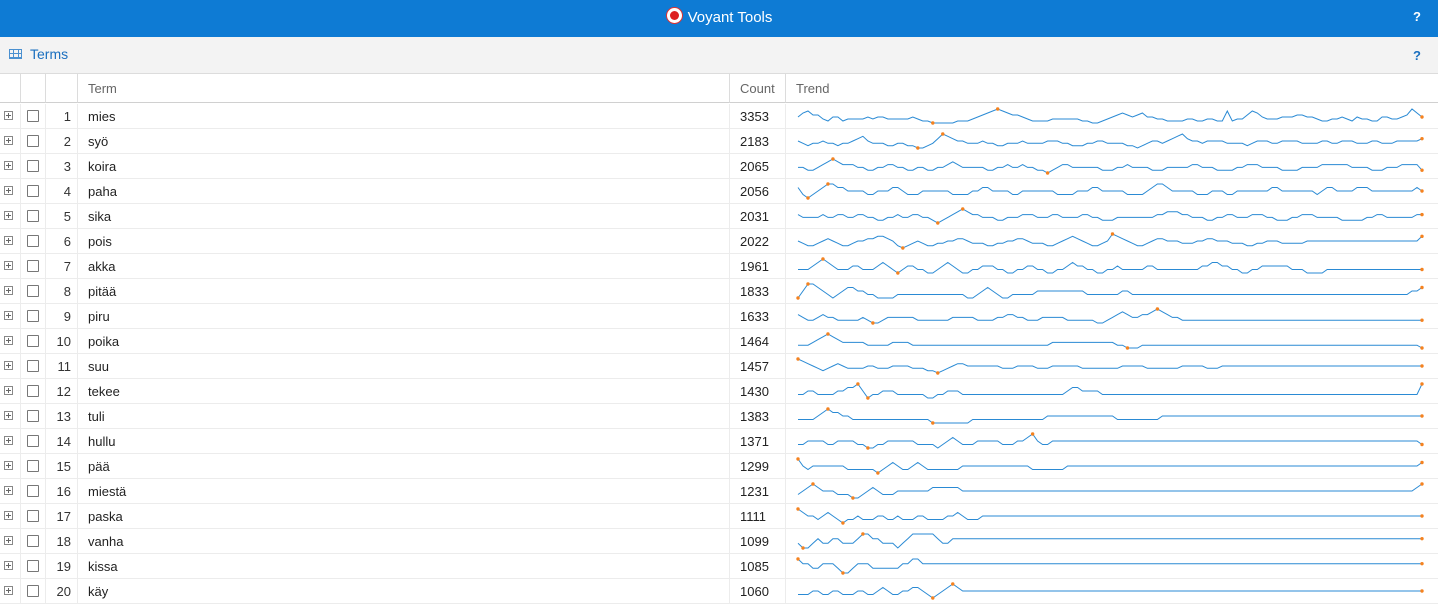  I want to click on table-row: 9 piru 1633, so click(719, 316).